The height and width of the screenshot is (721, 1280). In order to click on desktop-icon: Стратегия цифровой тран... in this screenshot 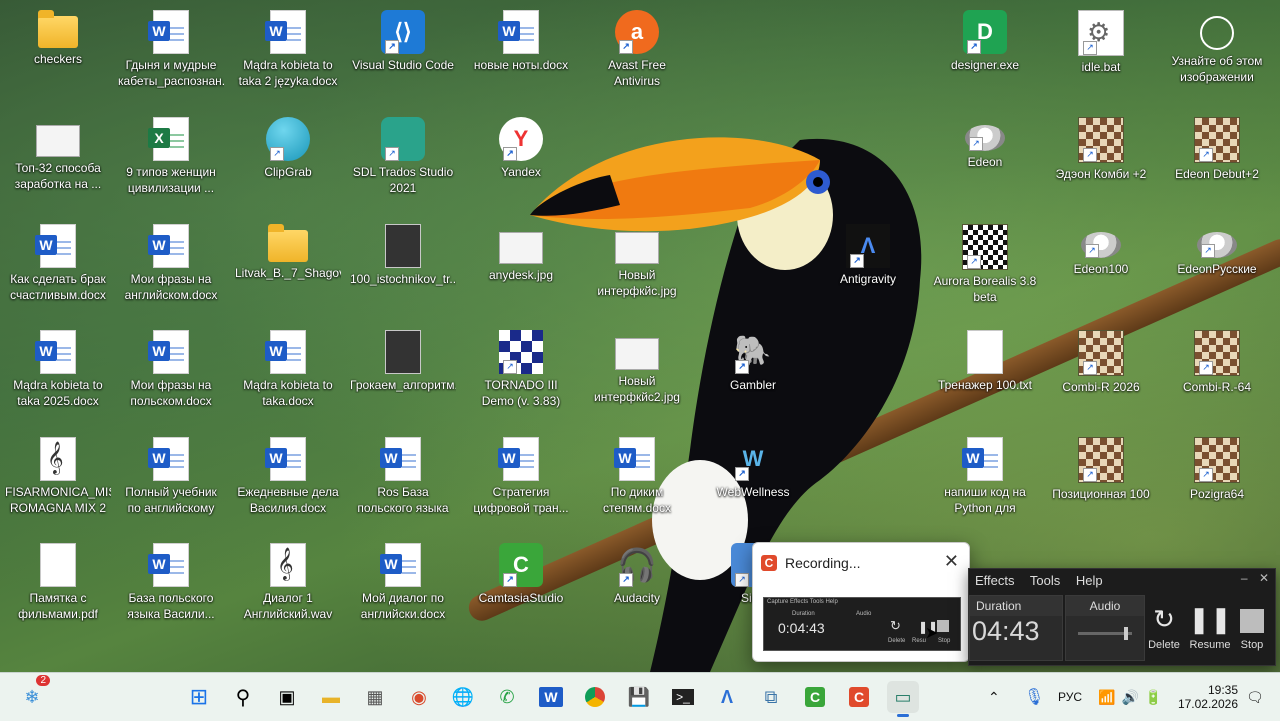, I will do `click(521, 483)`.